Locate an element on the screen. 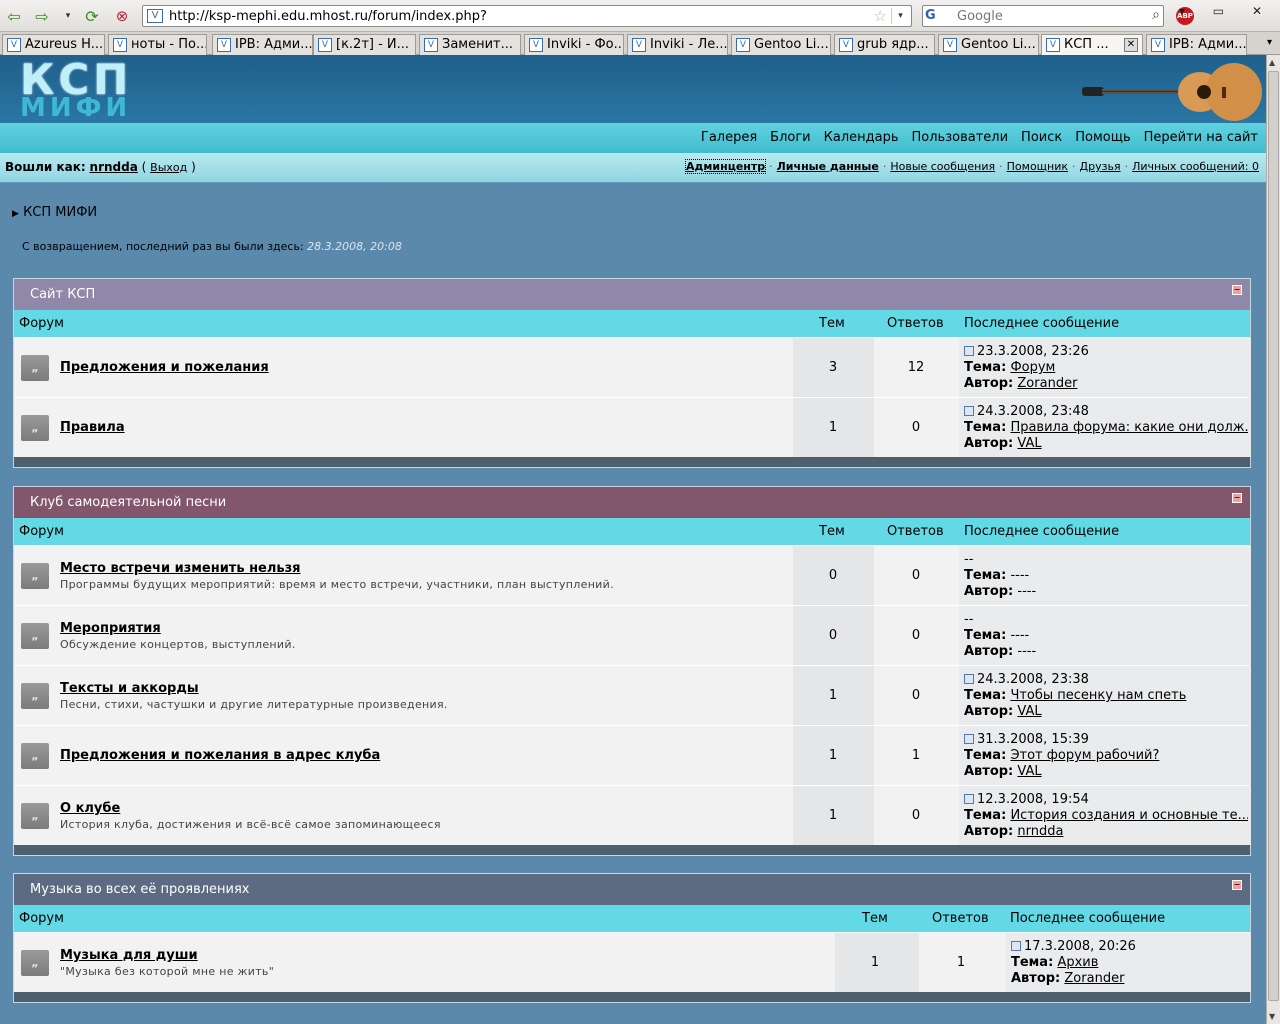 This screenshot has width=1280, height=1024. nav-link: Поиск is located at coordinates (1041, 137).